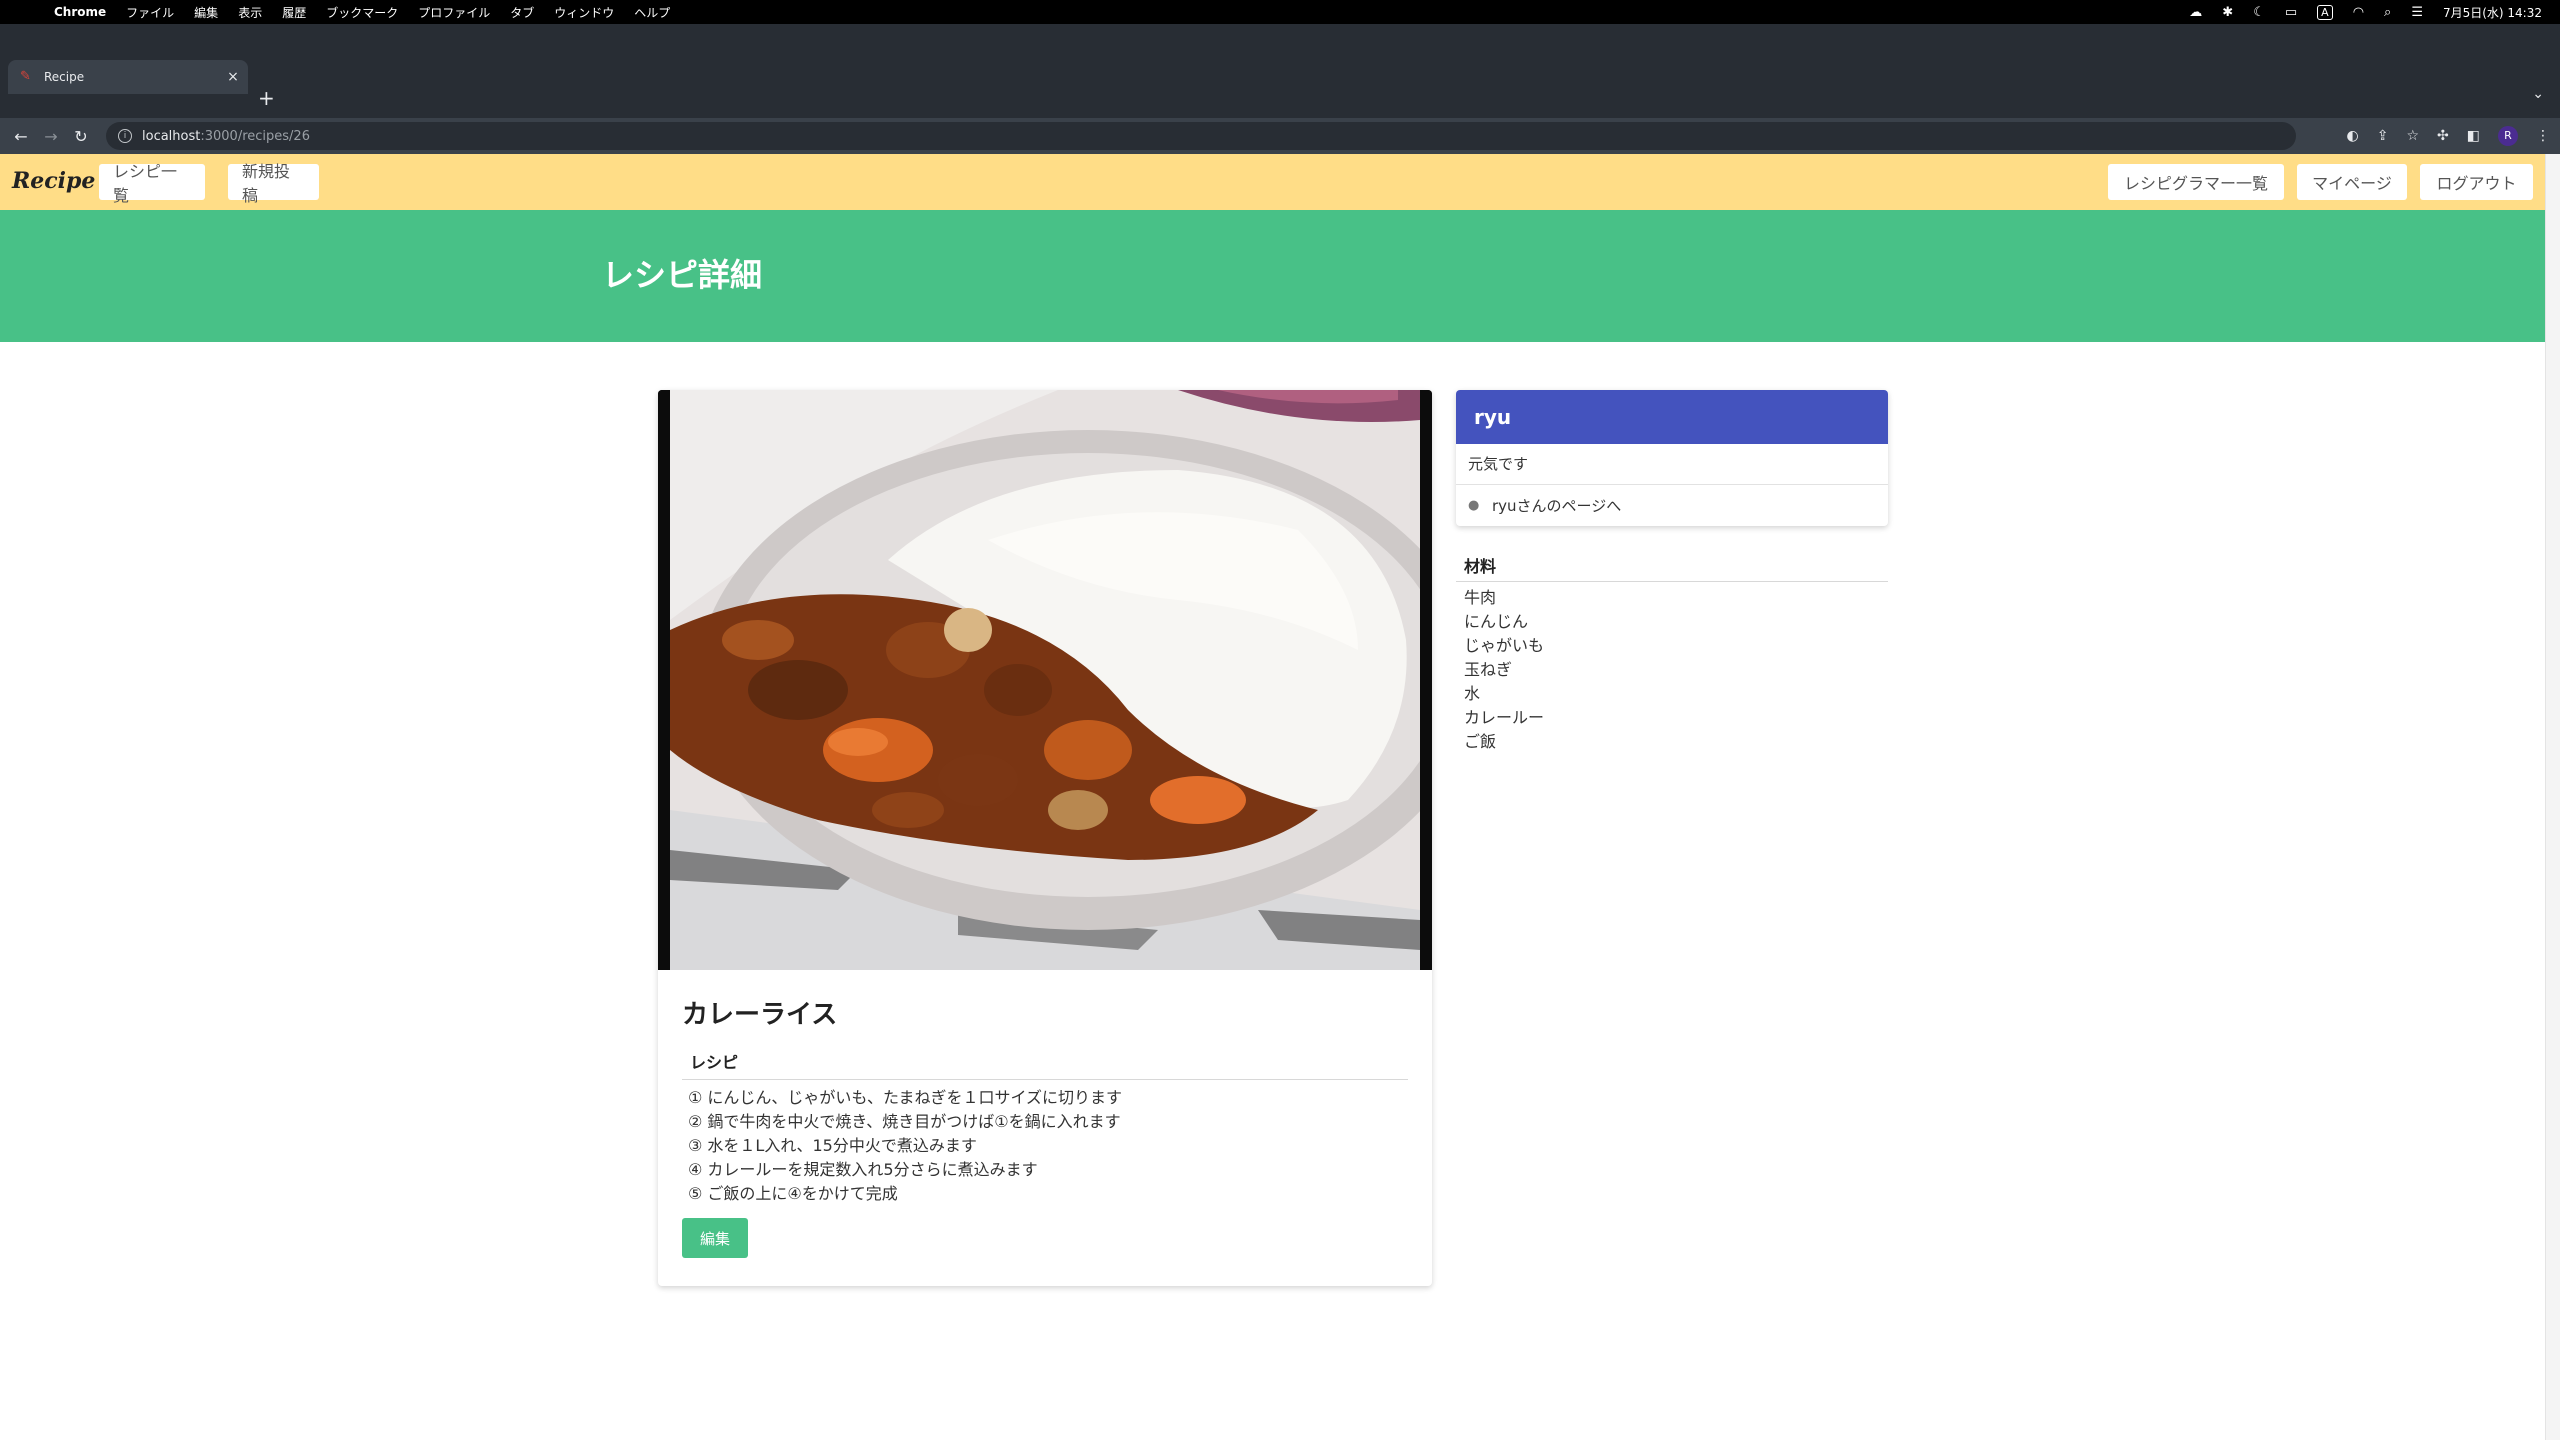 The image size is (2560, 1440). Describe the element at coordinates (2352, 182) in the screenshot. I see `nav-my-page-button: マイページ` at that location.